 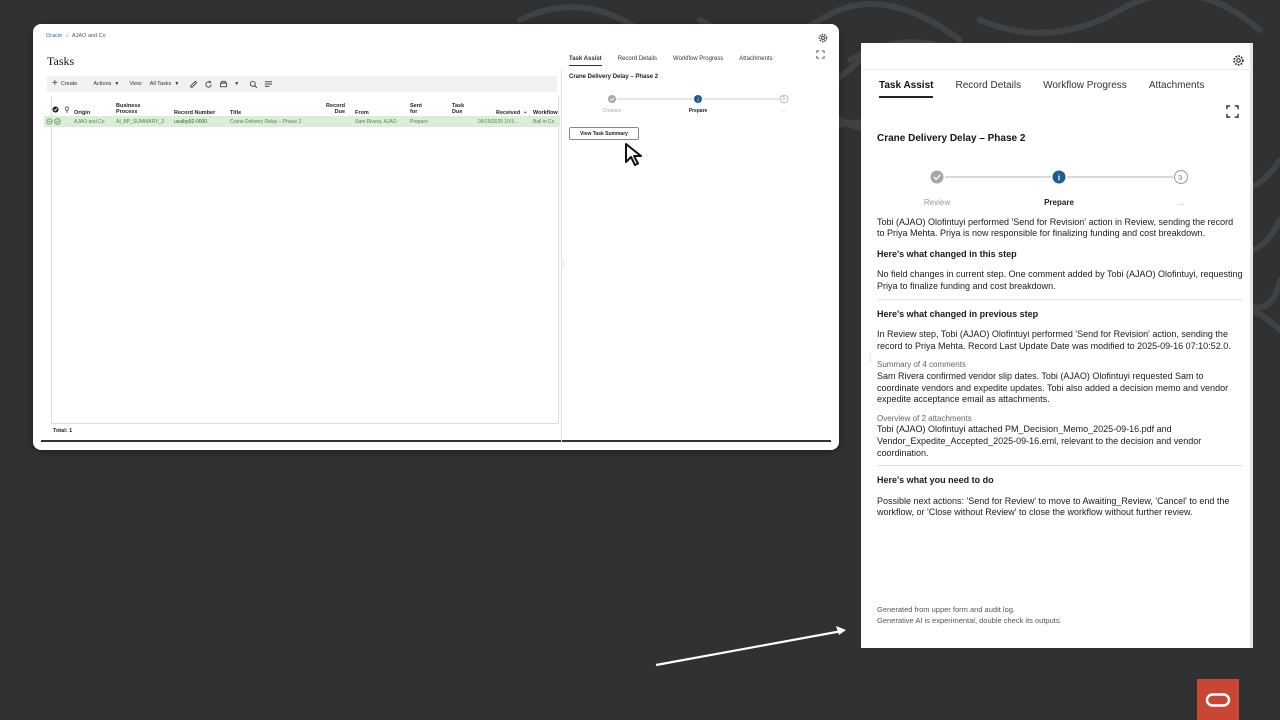 What do you see at coordinates (525, 112) in the screenshot?
I see `sort-desc-icon: ⌄` at bounding box center [525, 112].